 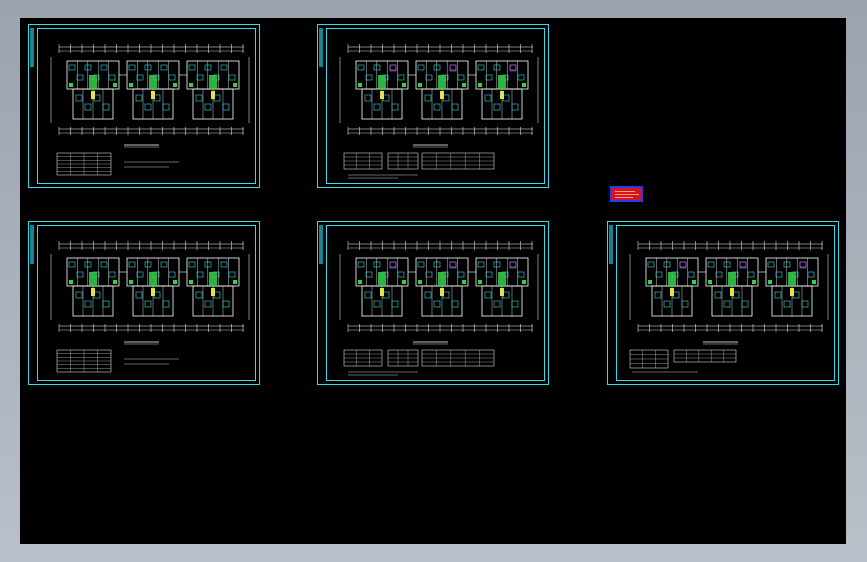 I want to click on red-title-stamp, so click(x=626, y=194).